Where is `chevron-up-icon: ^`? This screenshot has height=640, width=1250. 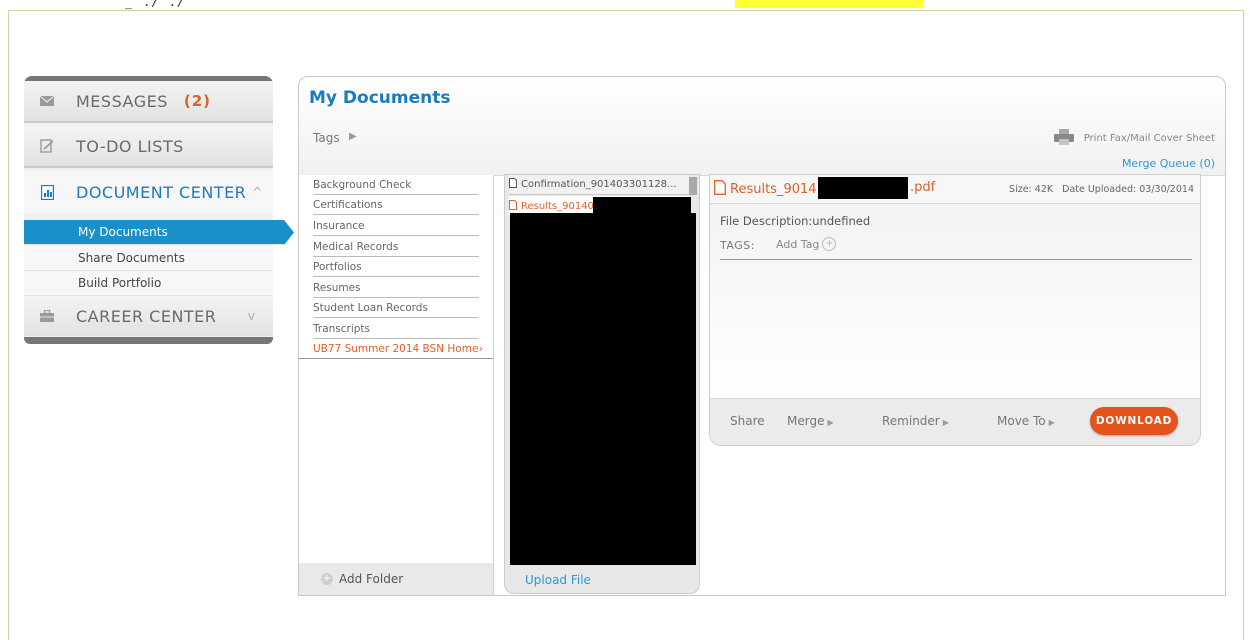 chevron-up-icon: ^ is located at coordinates (257, 192).